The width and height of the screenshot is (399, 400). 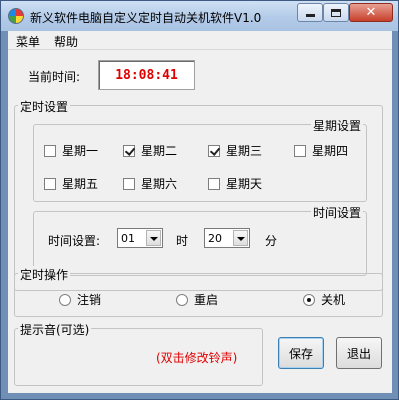 I want to click on menu-item-menu: 菜单, so click(x=28, y=41).